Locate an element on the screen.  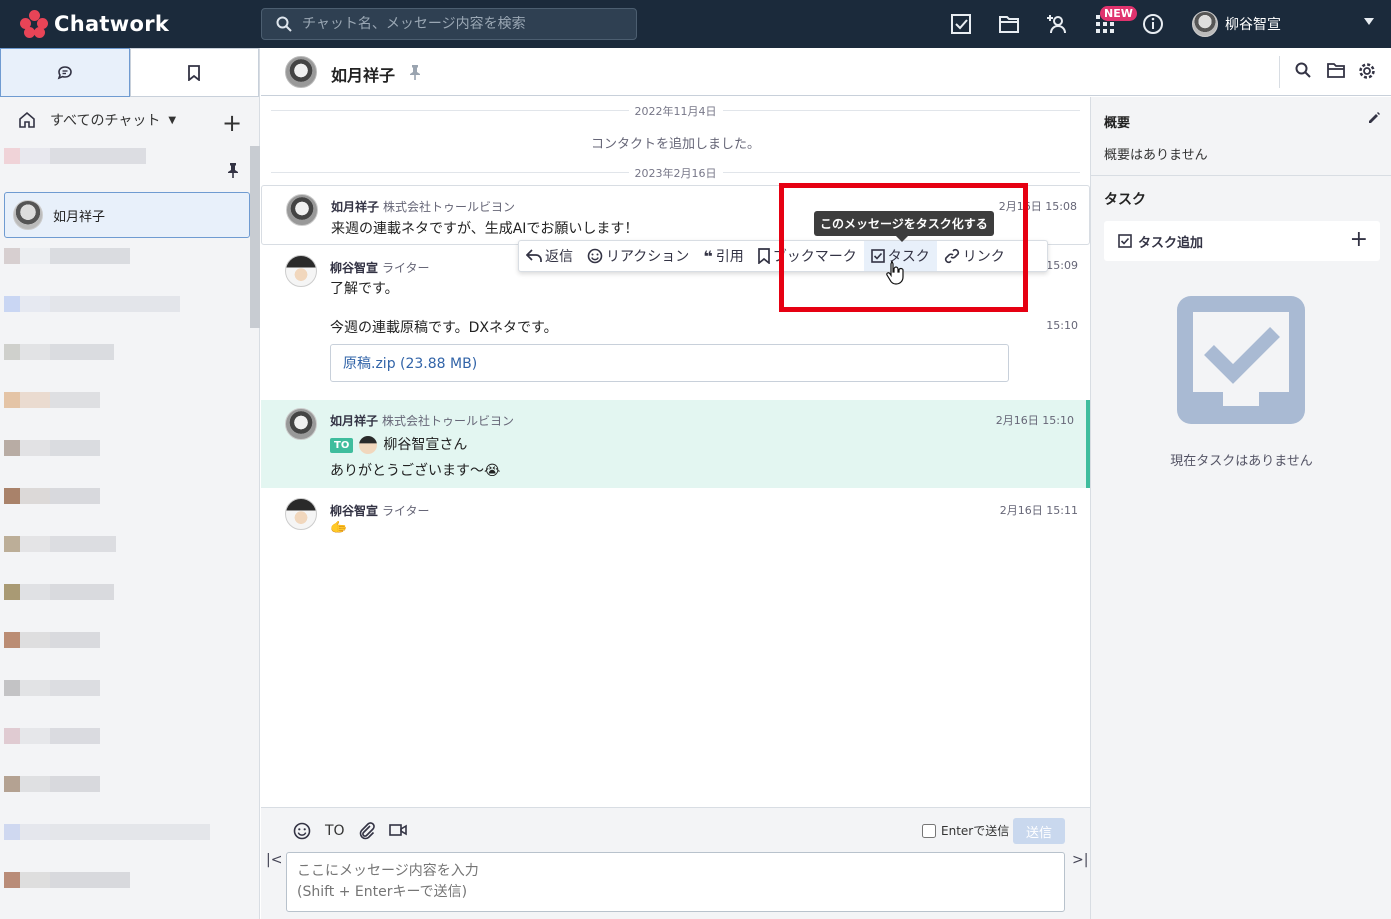
task-tooltip: このメッセージをタスク化する is located at coordinates (904, 226).